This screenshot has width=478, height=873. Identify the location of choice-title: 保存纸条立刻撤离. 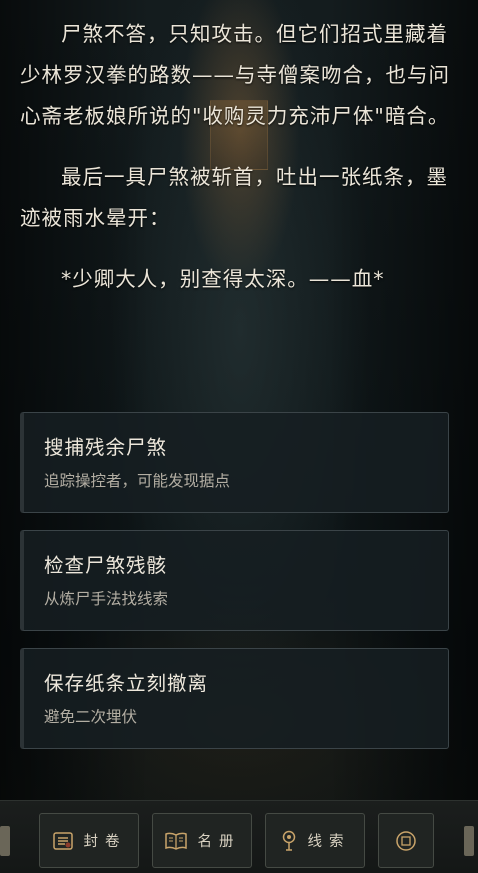
(126, 683).